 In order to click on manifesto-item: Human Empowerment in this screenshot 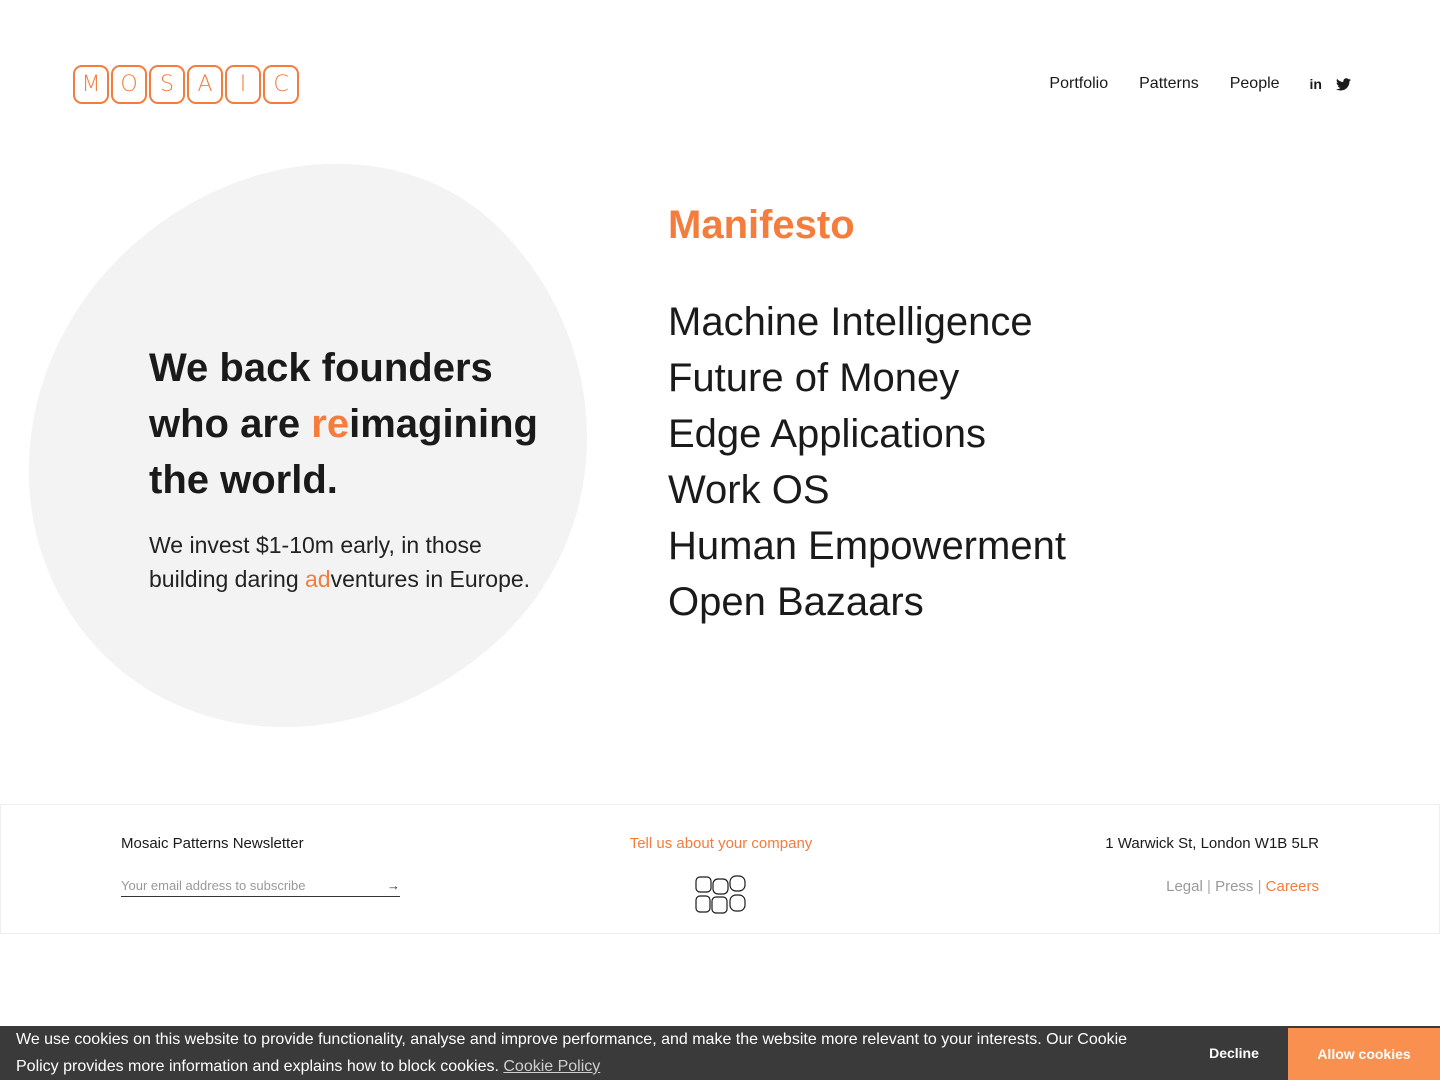, I will do `click(867, 546)`.